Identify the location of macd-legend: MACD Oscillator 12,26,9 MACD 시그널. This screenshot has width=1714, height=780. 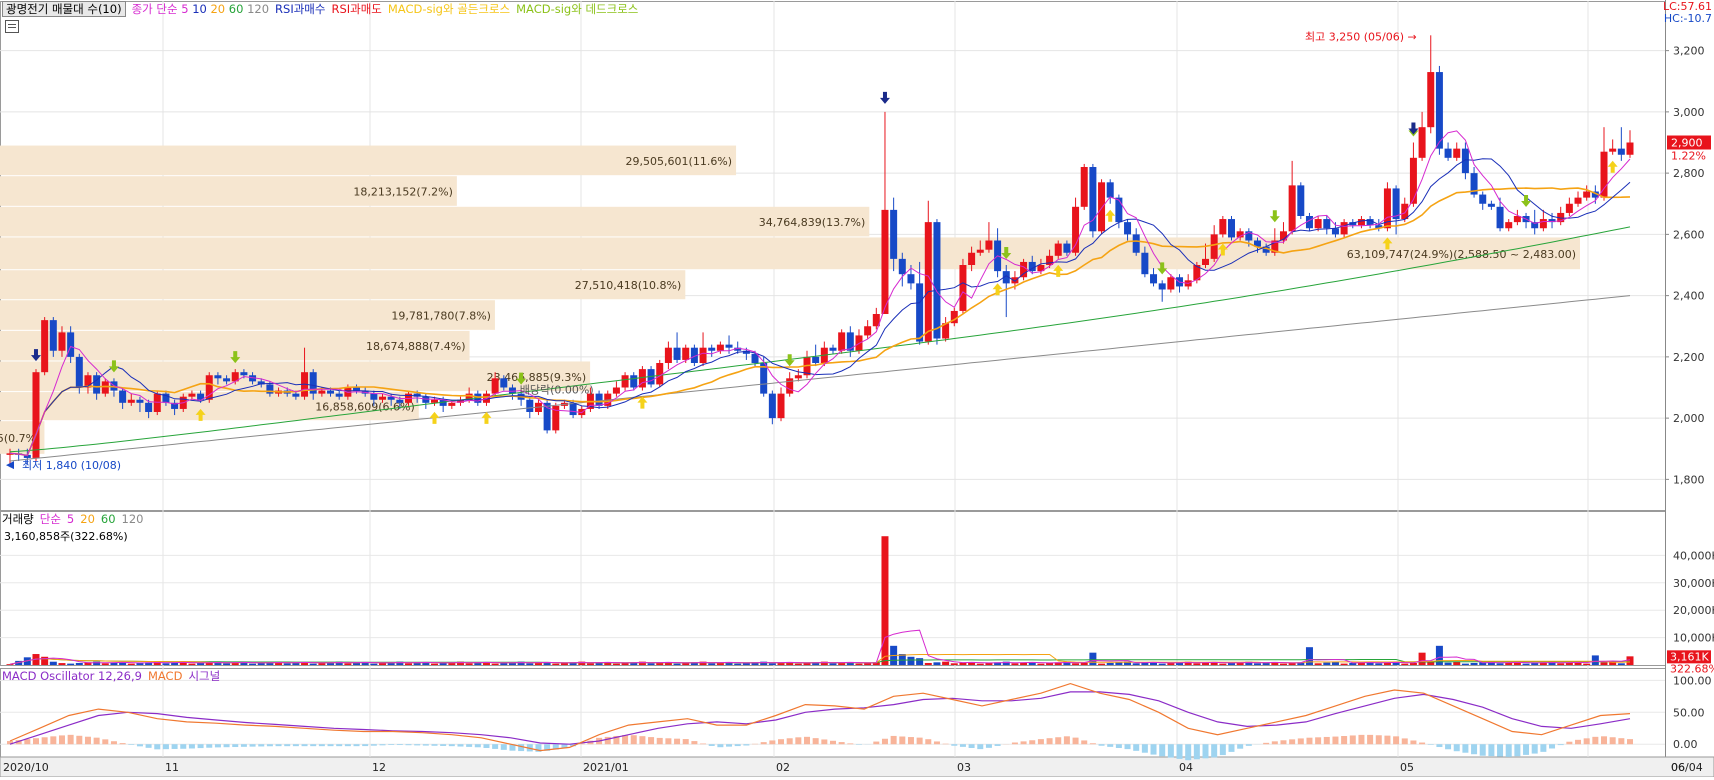
(111, 676).